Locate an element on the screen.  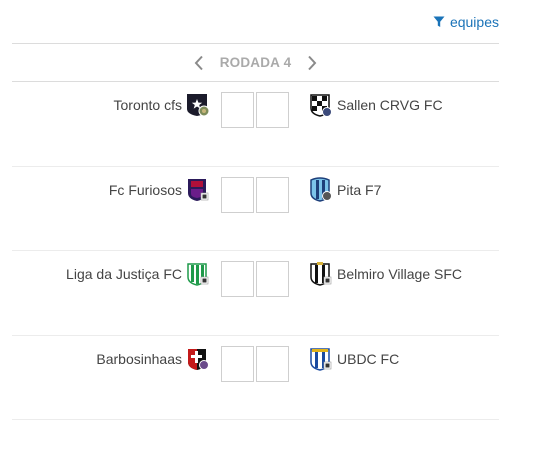
away-team-name: Pita F7 is located at coordinates (359, 189).